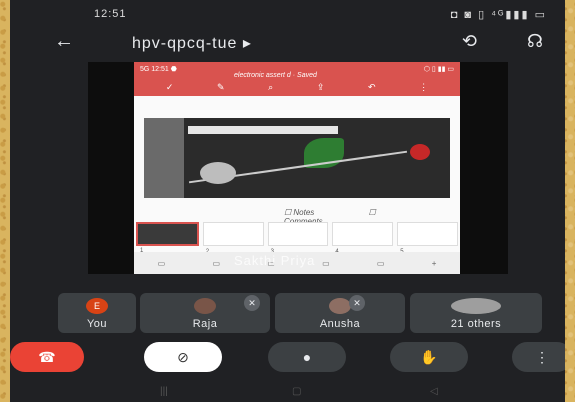  Describe the element at coordinates (169, 87) in the screenshot. I see `check-icon: ✓` at that location.